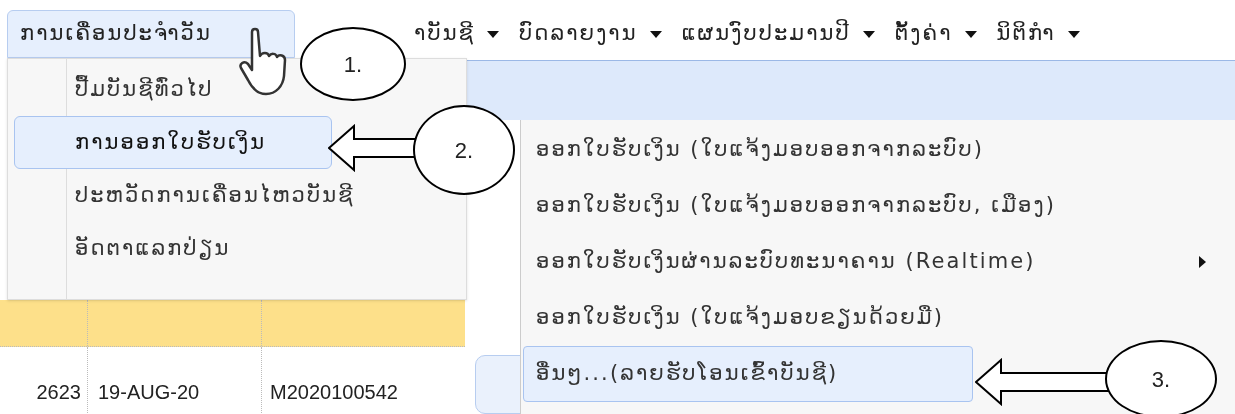 The height and width of the screenshot is (414, 1235). I want to click on menu-item: າບັນຊີ, so click(457, 34).